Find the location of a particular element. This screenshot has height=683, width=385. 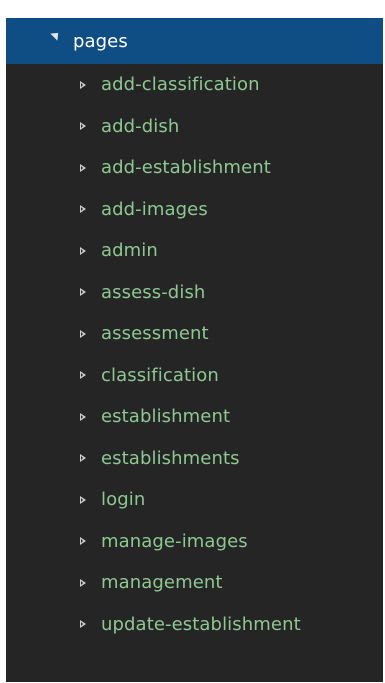

tree-folder-login: login is located at coordinates (194, 500).